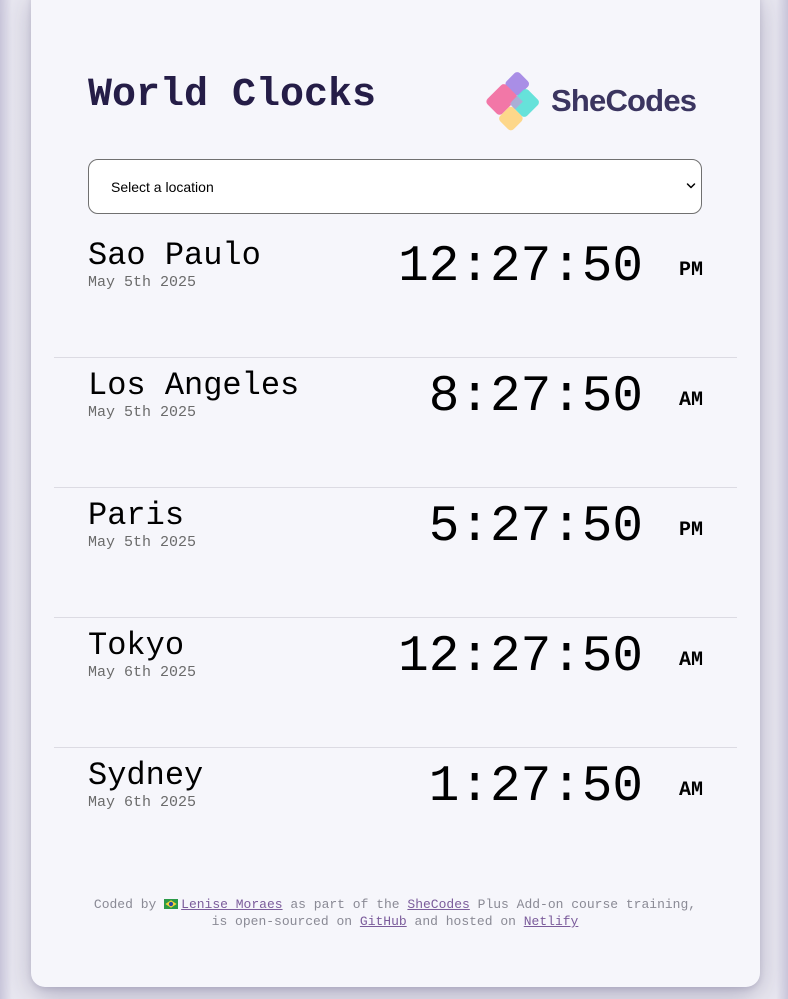  Describe the element at coordinates (535, 397) in the screenshot. I see `city-time: 8:27:50` at that location.